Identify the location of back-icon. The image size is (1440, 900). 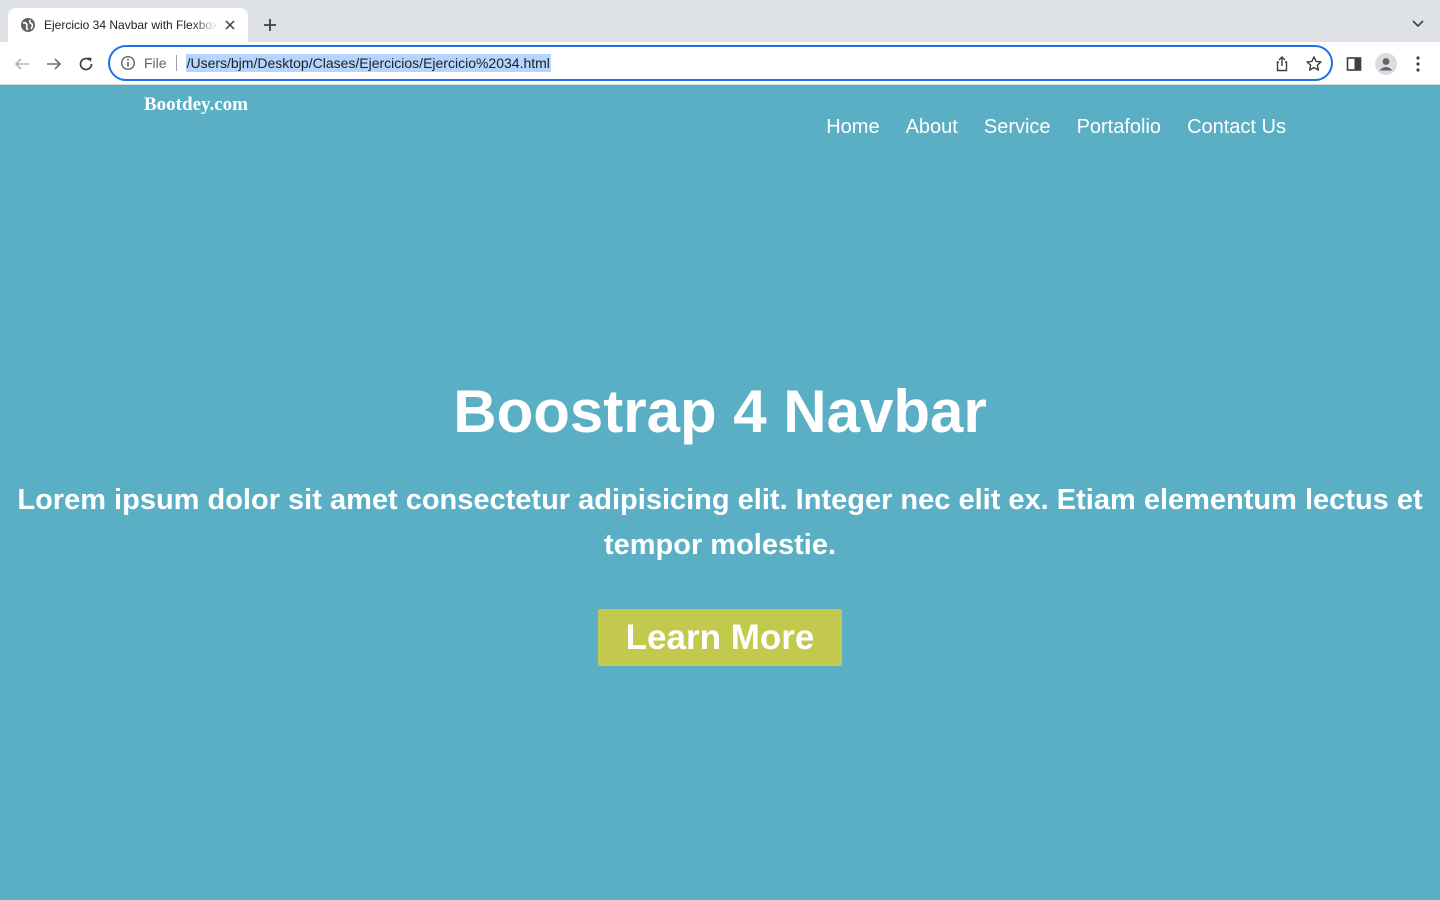
(22, 64).